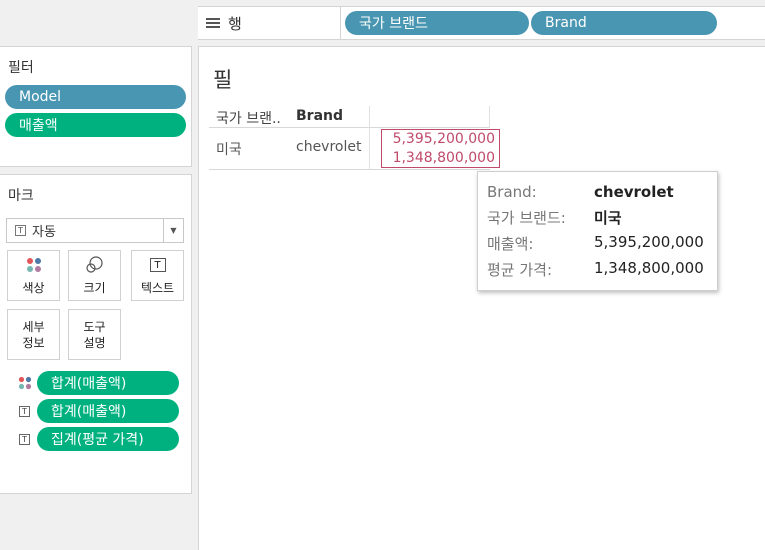  I want to click on rows-icon, so click(213, 23).